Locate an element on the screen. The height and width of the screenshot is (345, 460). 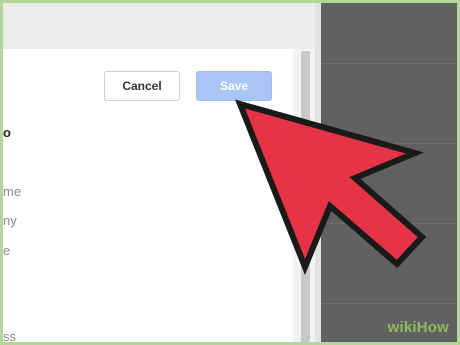
wikihow-watermark: wikiHow is located at coordinates (418, 327).